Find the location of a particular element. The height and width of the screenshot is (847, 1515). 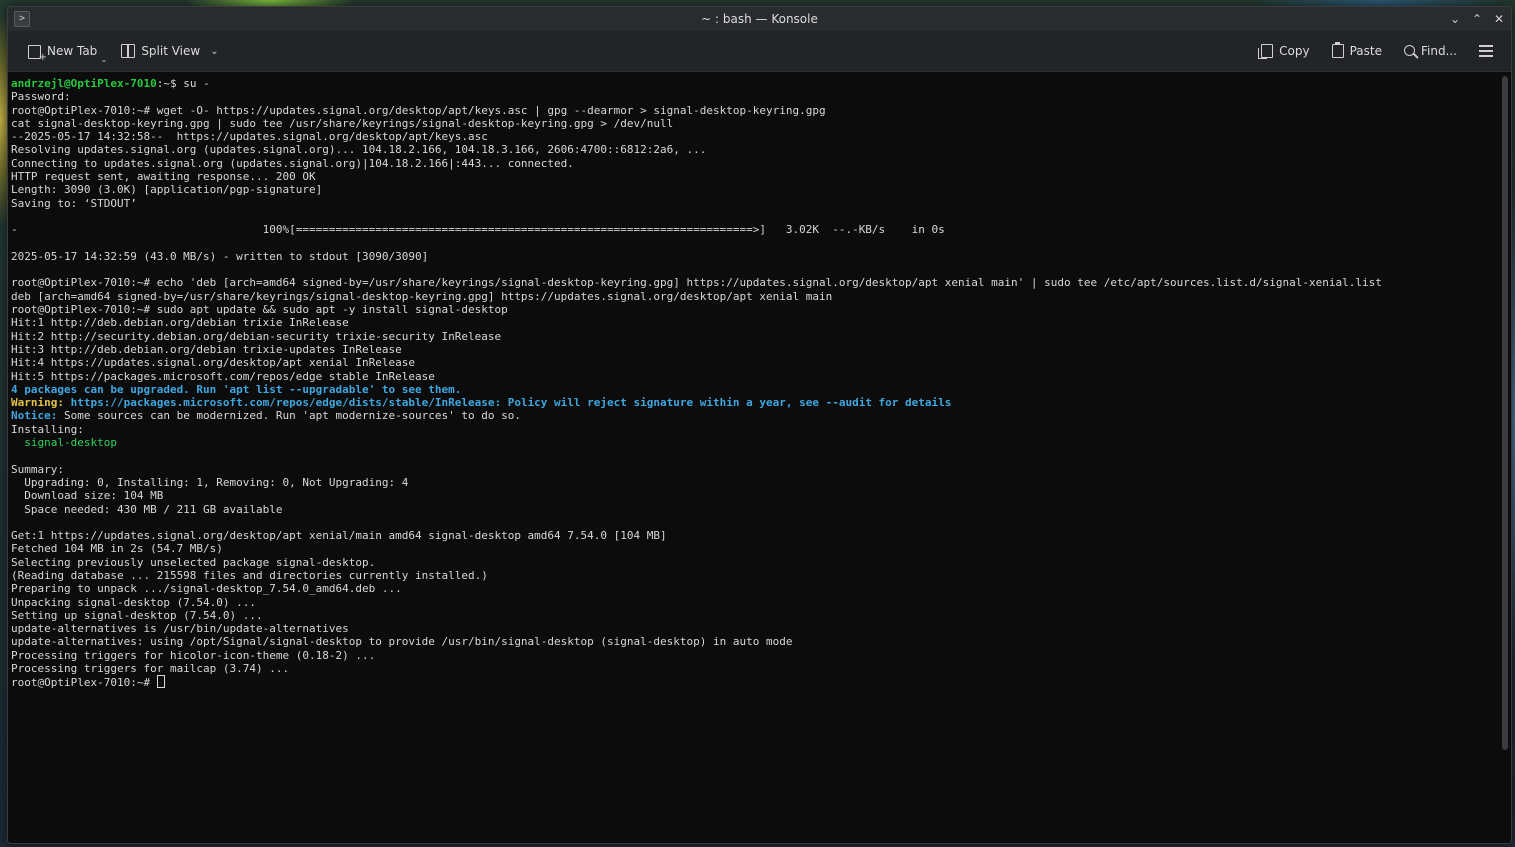

search-icon is located at coordinates (1409, 50).